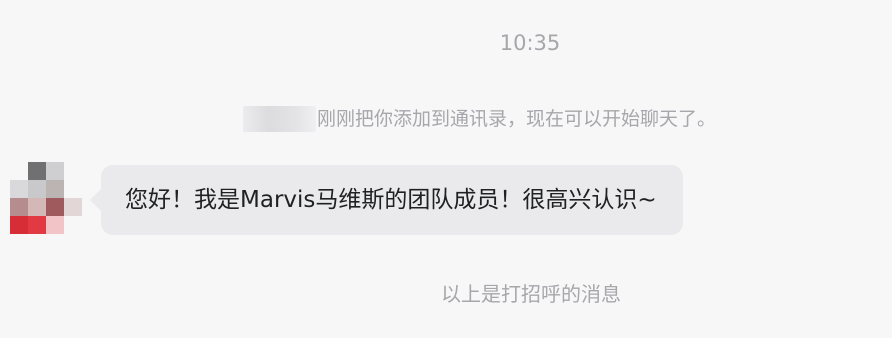 This screenshot has width=892, height=338. I want to click on message-bubble: 您好！我是Marvis马维斯的团队成员！很高兴认识~, so click(386, 200).